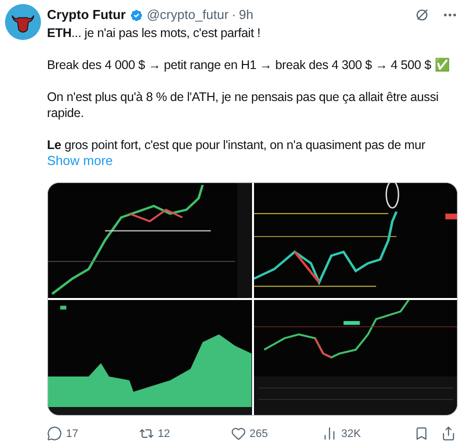  I want to click on bookmark-icon, so click(421, 434).